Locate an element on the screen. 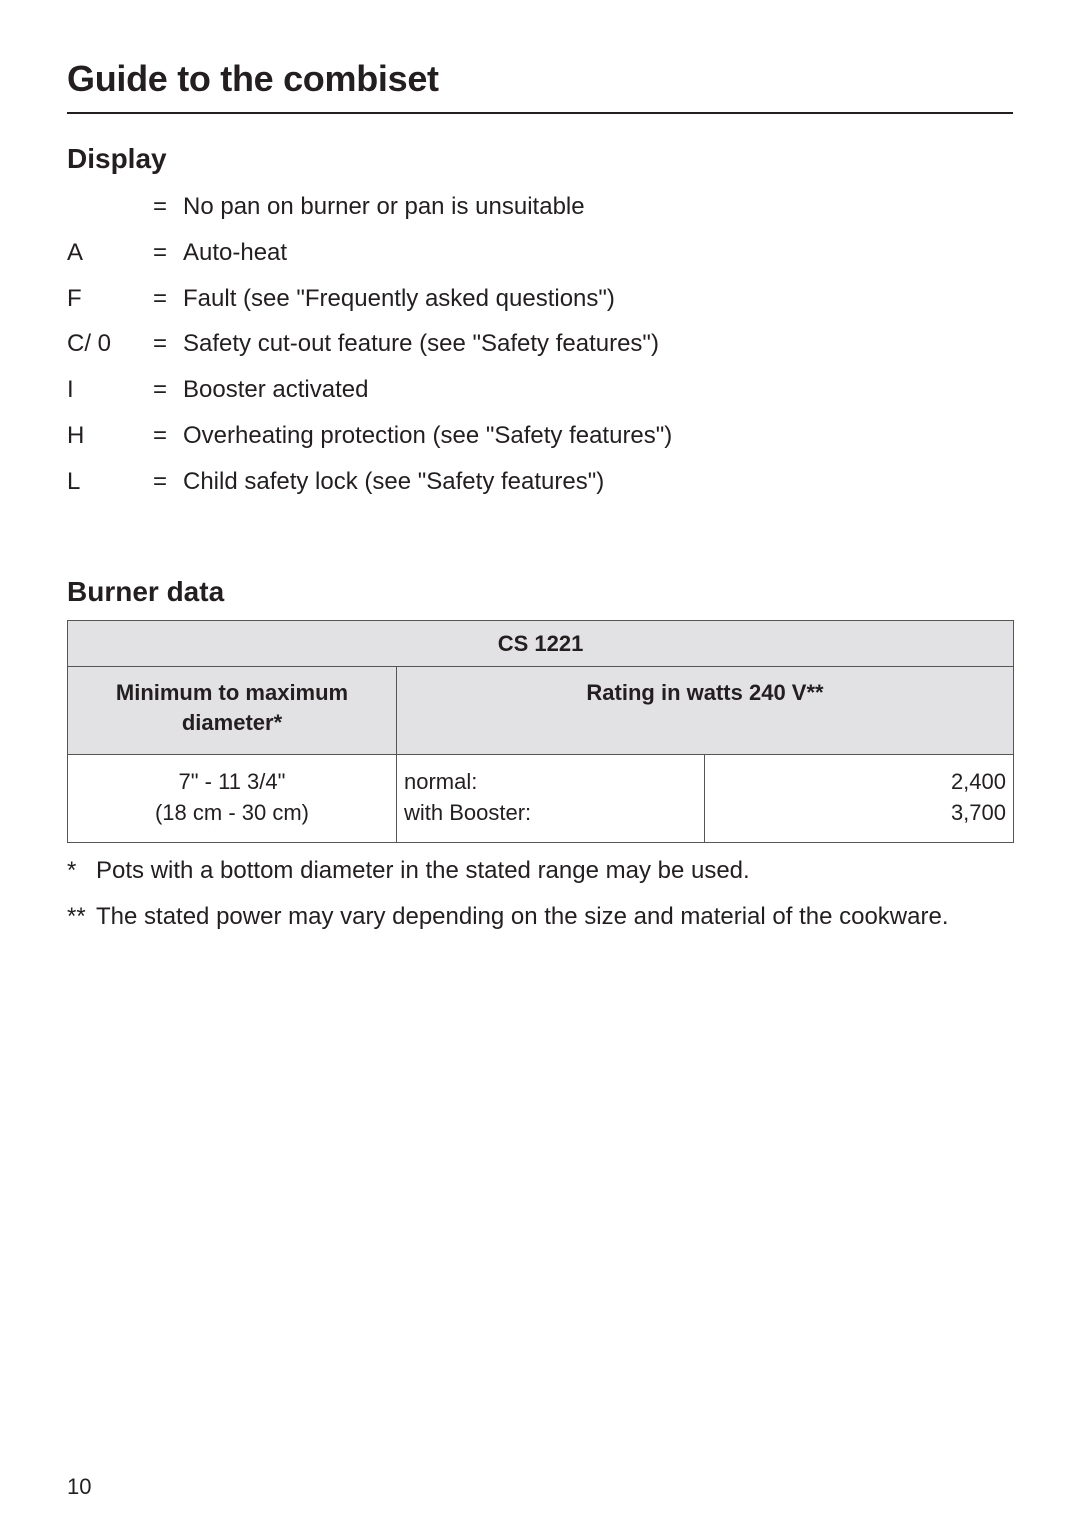 The width and height of the screenshot is (1080, 1529). table-model-row: CS 1221 is located at coordinates (540, 643).